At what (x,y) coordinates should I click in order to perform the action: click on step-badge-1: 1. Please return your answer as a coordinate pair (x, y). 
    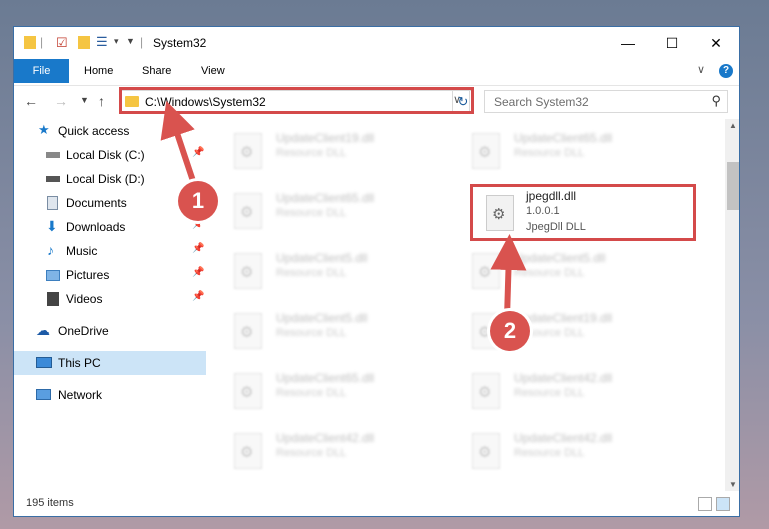
    Looking at the image, I should click on (198, 201).